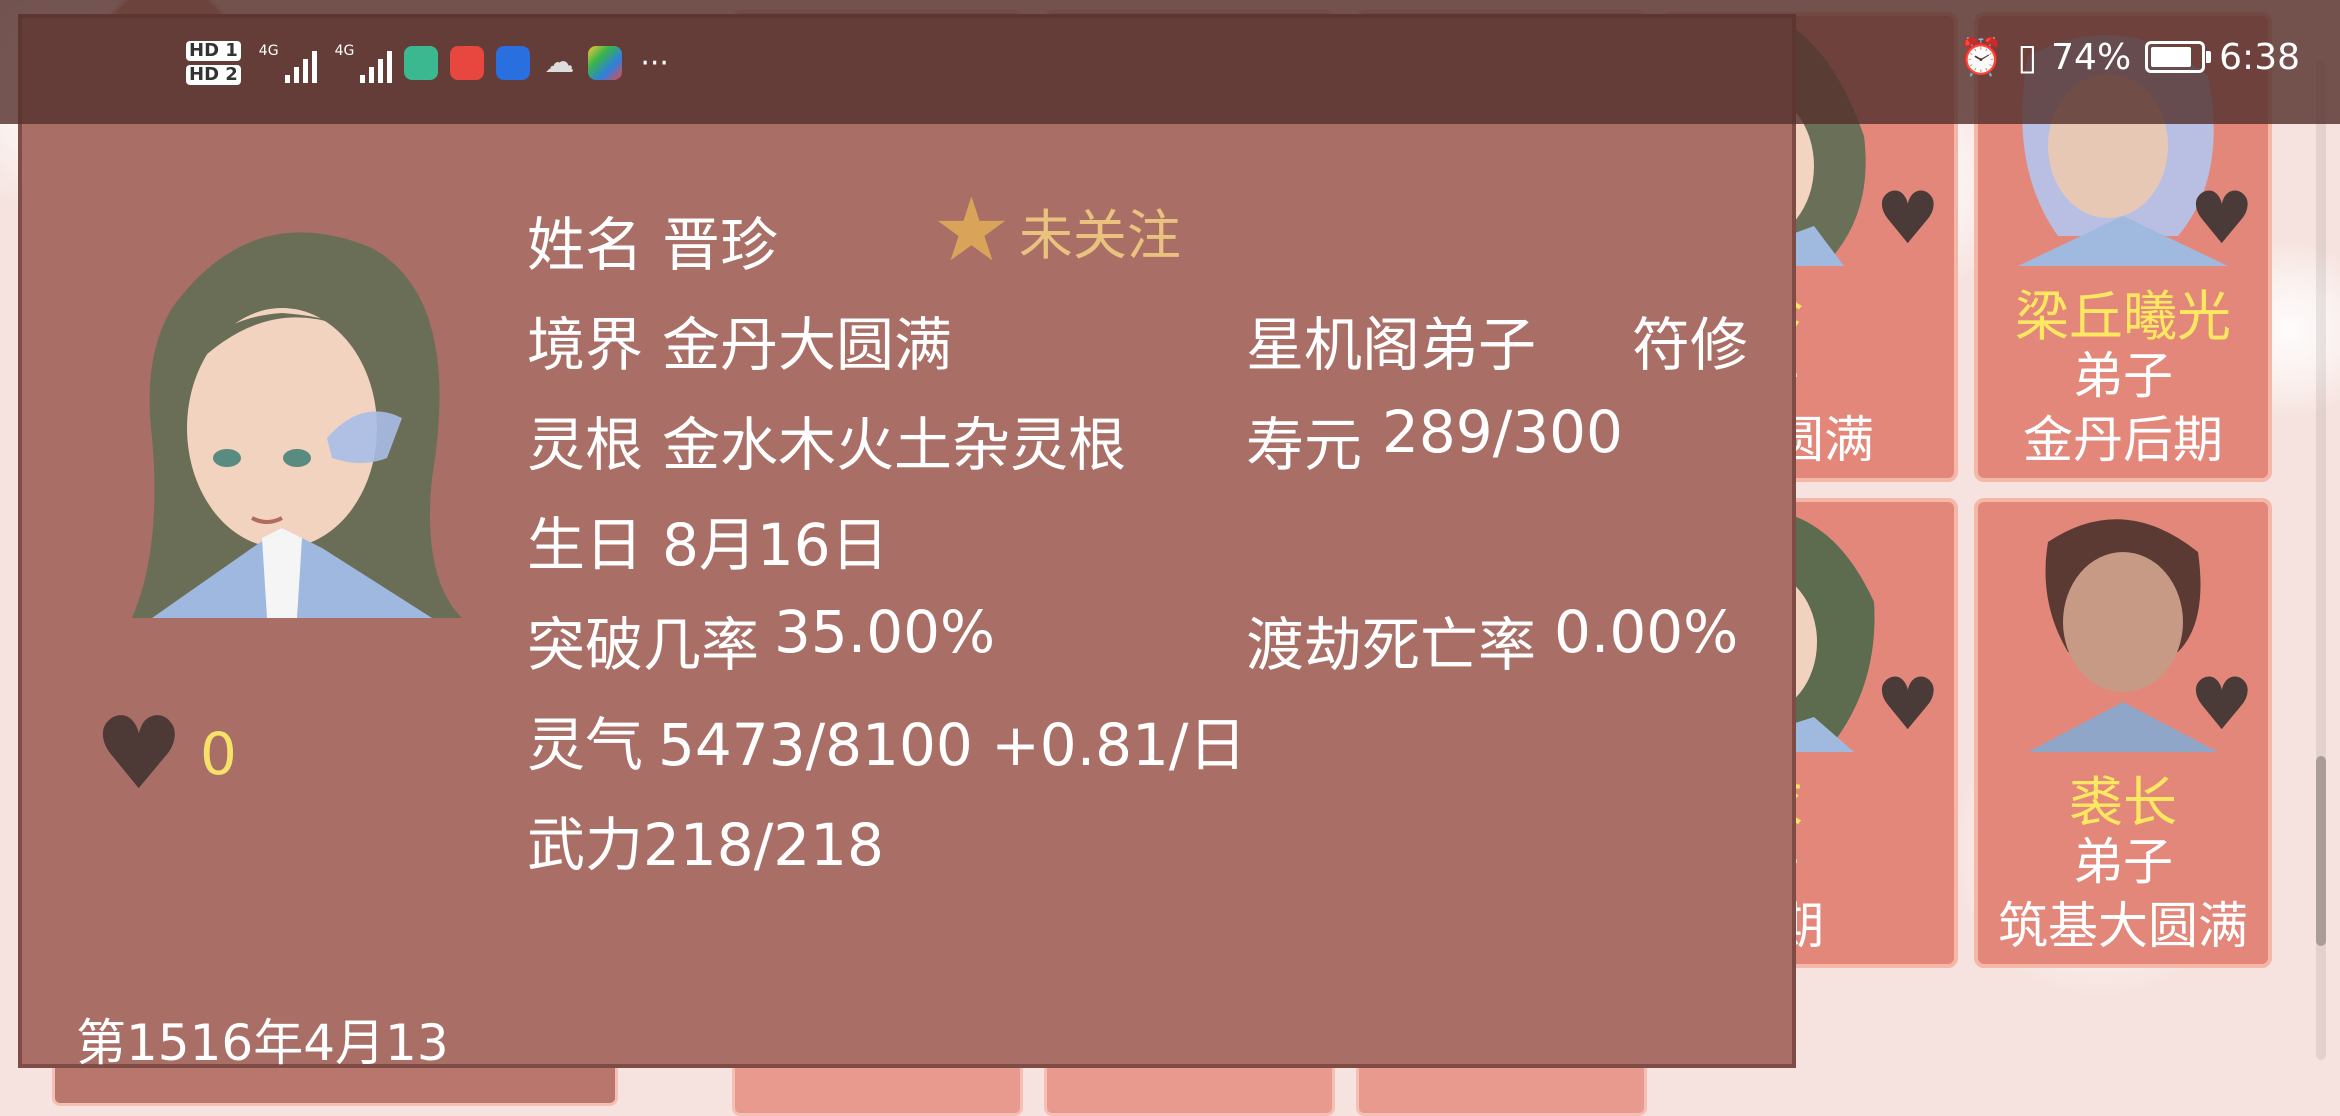 The width and height of the screenshot is (2340, 1116). Describe the element at coordinates (585, 545) in the screenshot. I see `birthday-label: 生日` at that location.